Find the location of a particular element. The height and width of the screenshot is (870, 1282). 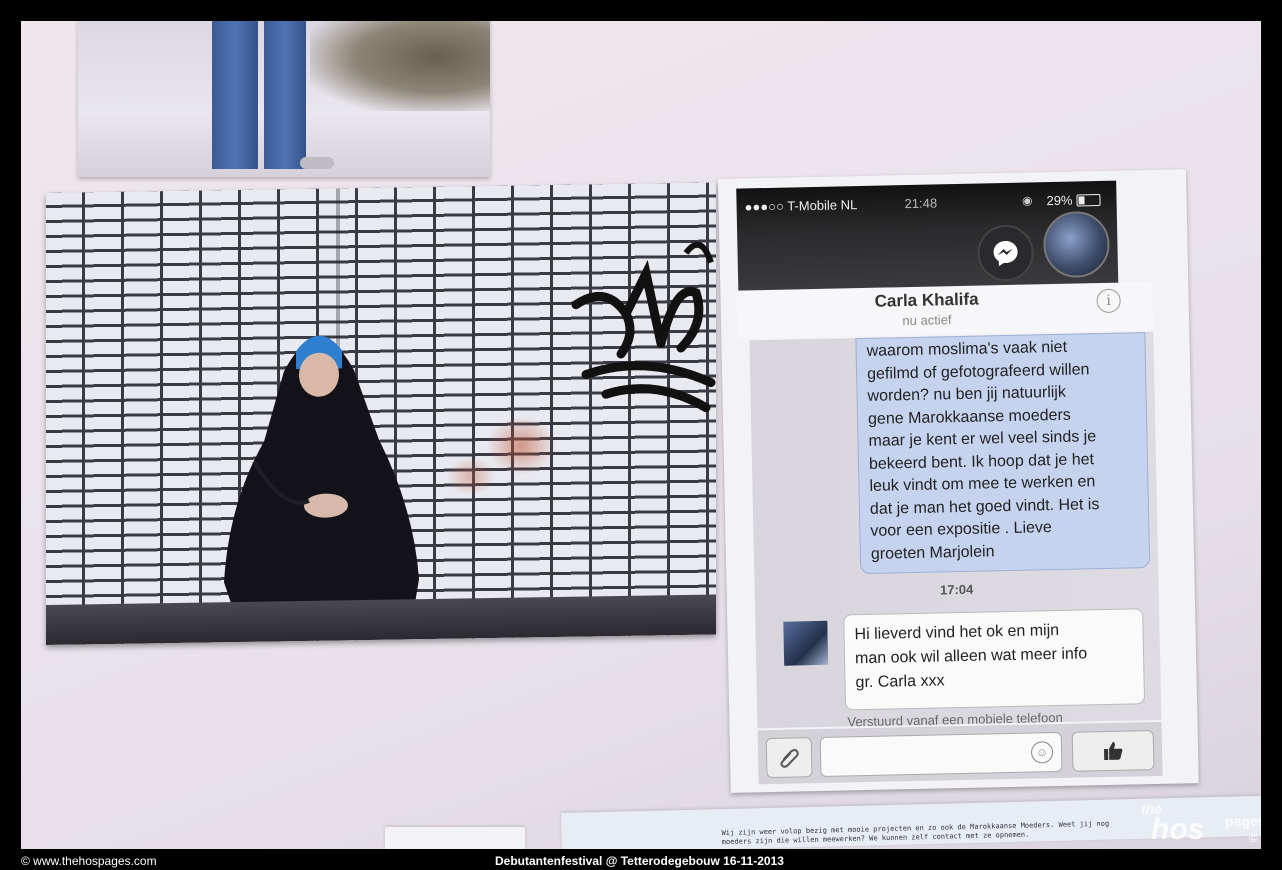

composer-bar: ☺ is located at coordinates (960, 753).